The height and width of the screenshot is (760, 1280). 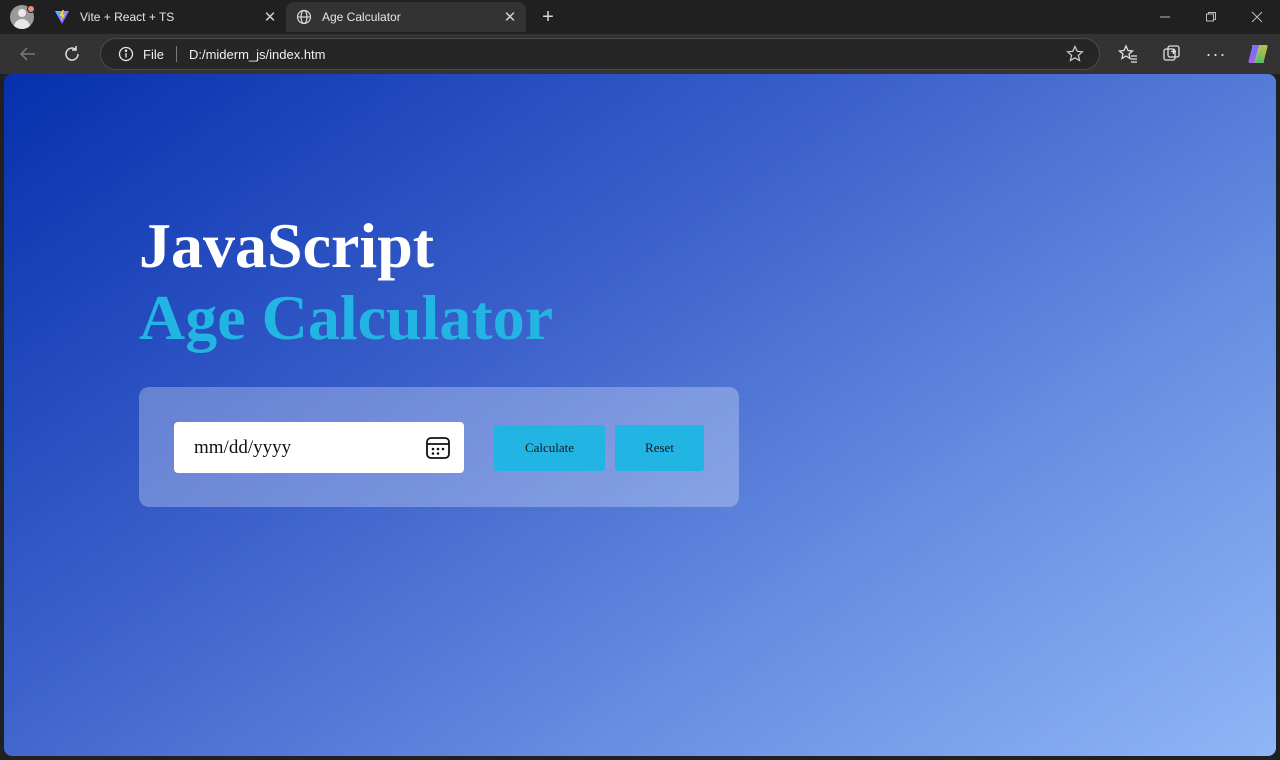 What do you see at coordinates (1075, 54) in the screenshot?
I see `favorite-star-icon` at bounding box center [1075, 54].